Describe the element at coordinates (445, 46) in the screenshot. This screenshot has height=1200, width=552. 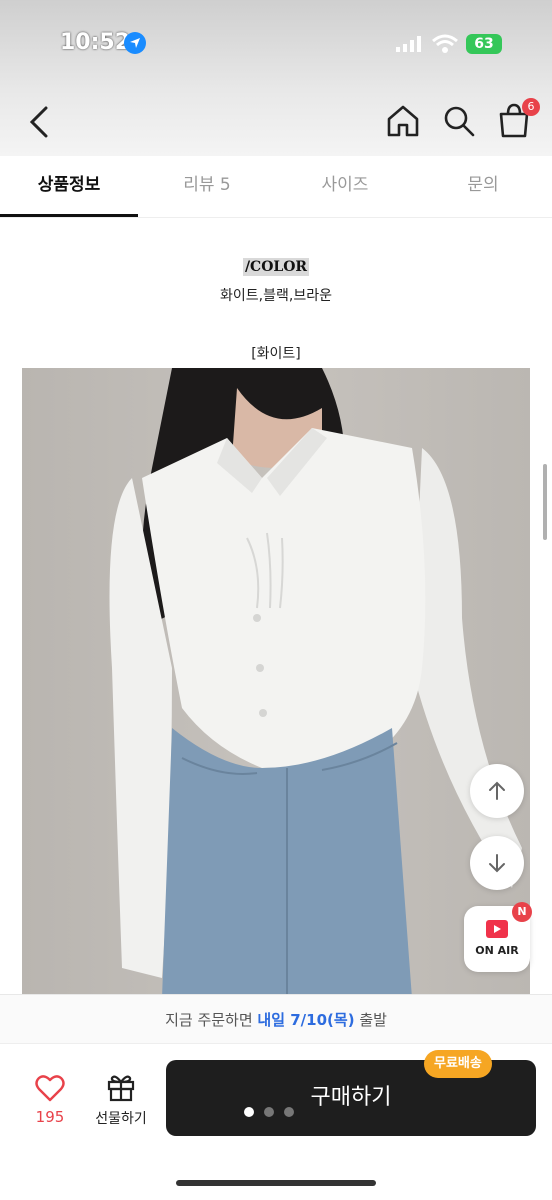
I see `wifi-icon` at that location.